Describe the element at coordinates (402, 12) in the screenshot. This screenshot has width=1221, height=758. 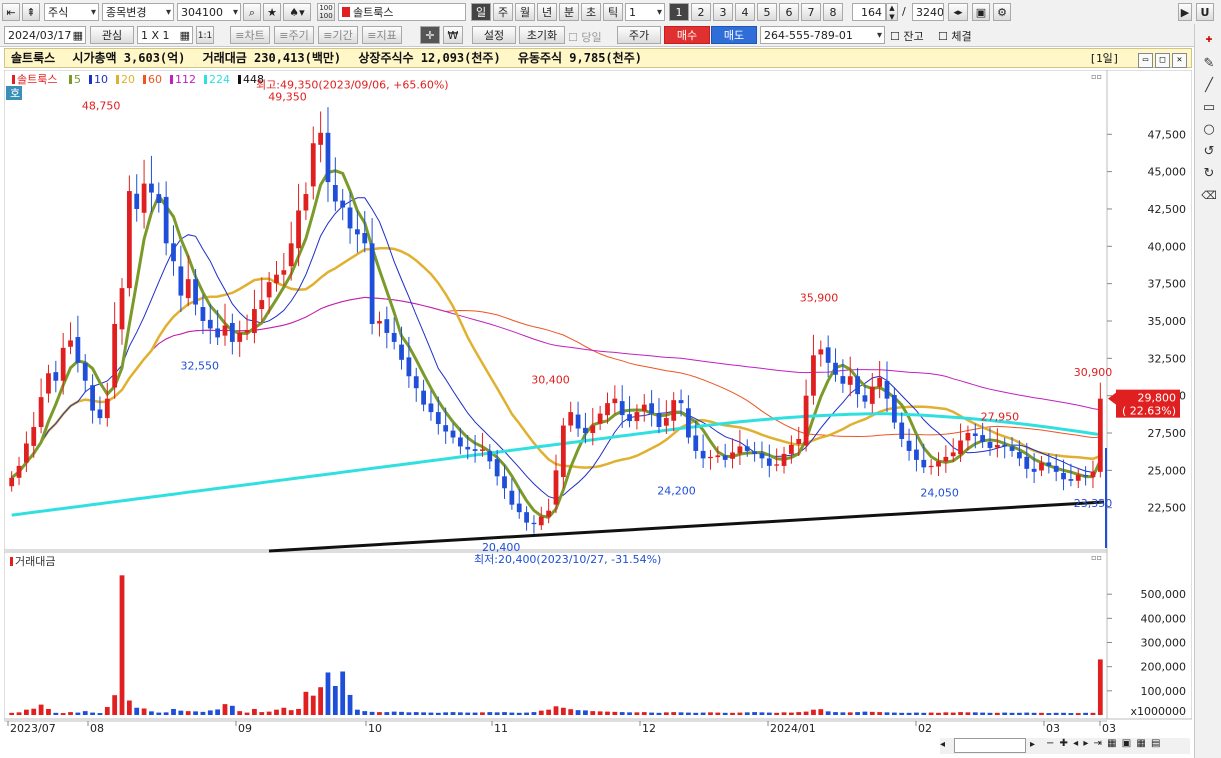
I see `stock-name-field: 솔트룩스` at that location.